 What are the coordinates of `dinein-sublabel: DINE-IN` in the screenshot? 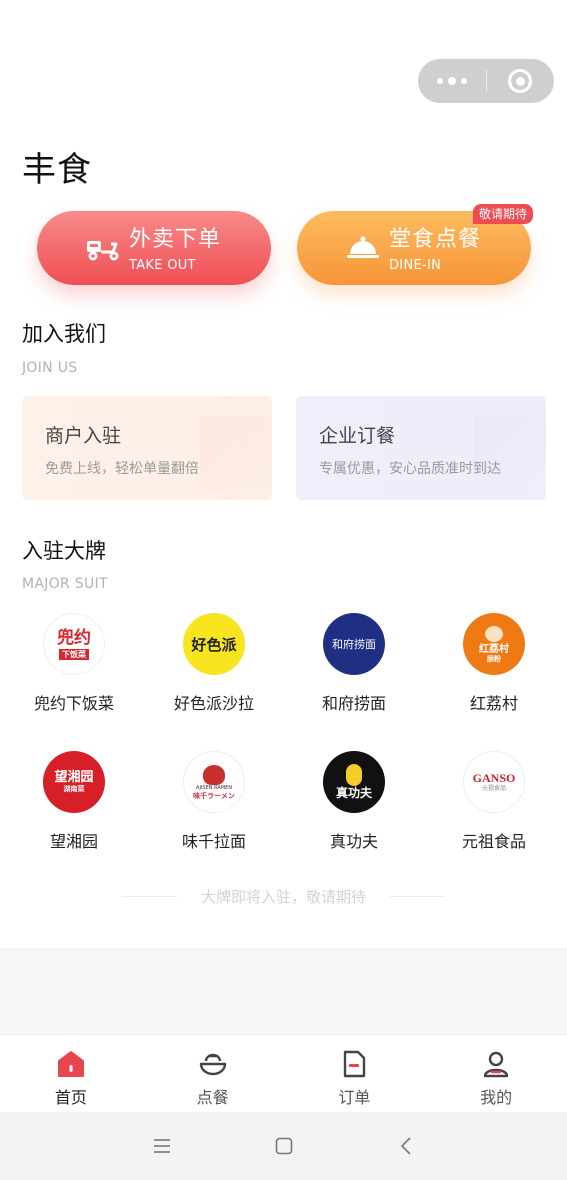 It's located at (415, 265).